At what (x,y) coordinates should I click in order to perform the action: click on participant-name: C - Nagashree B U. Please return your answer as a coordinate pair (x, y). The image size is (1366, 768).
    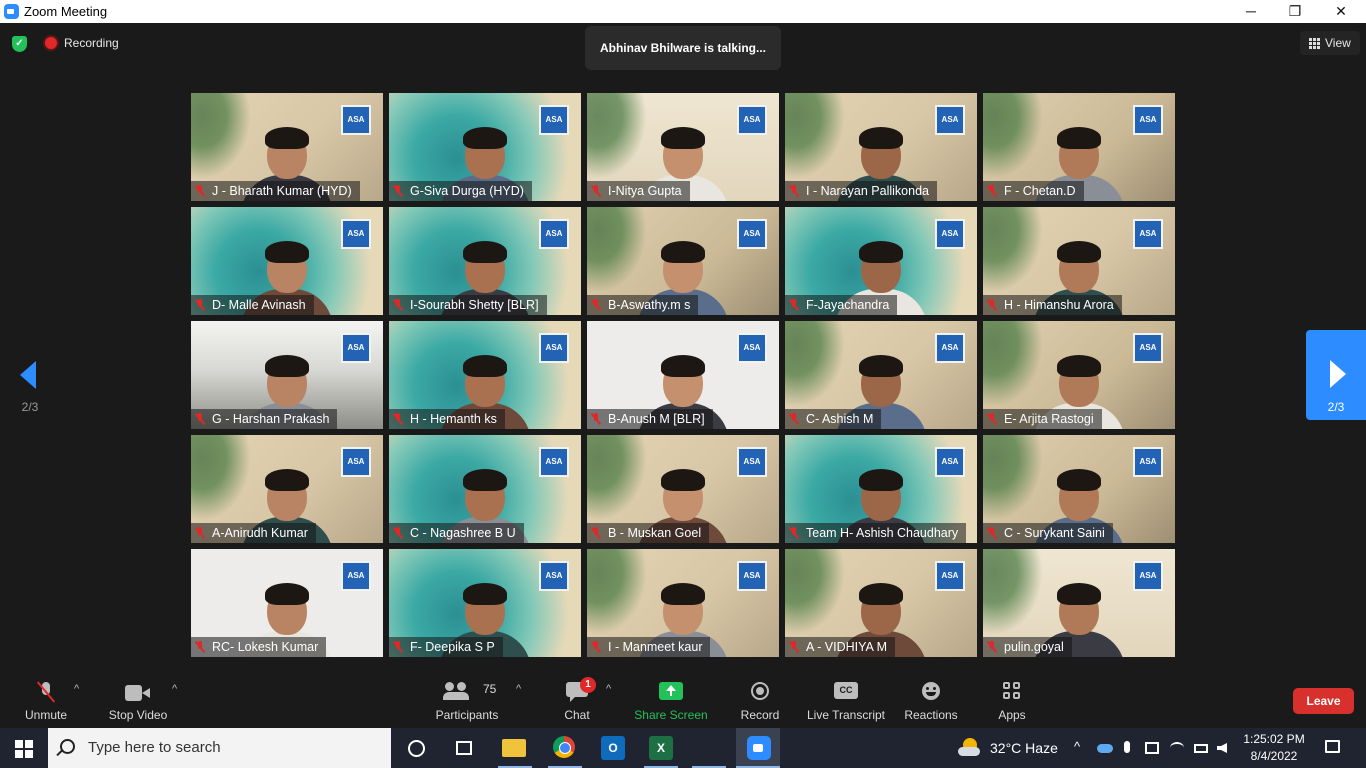
    Looking at the image, I should click on (463, 533).